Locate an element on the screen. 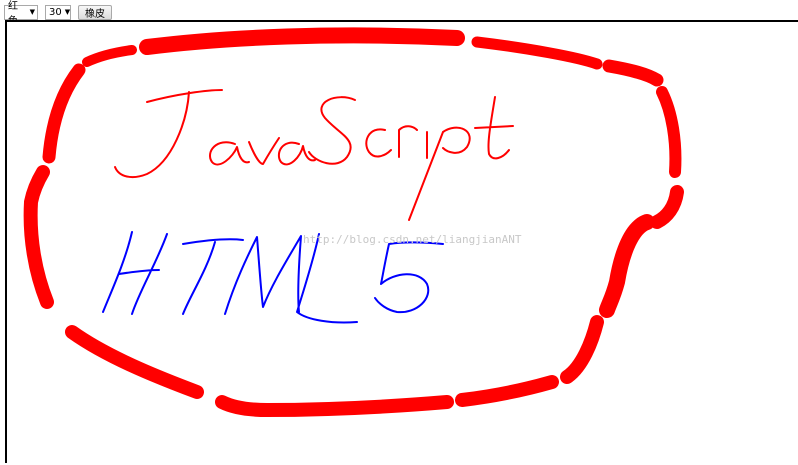  letter-a is located at coordinates (229, 153).